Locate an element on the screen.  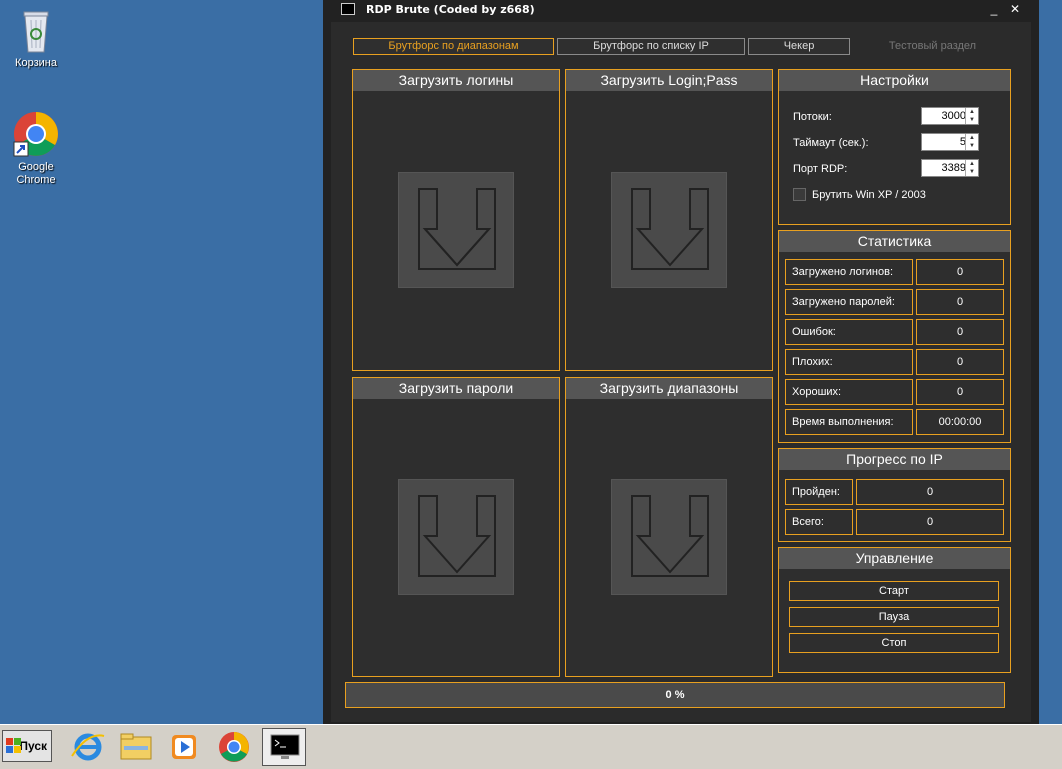
load-logins-panel: Загрузить логины is located at coordinates (456, 220).